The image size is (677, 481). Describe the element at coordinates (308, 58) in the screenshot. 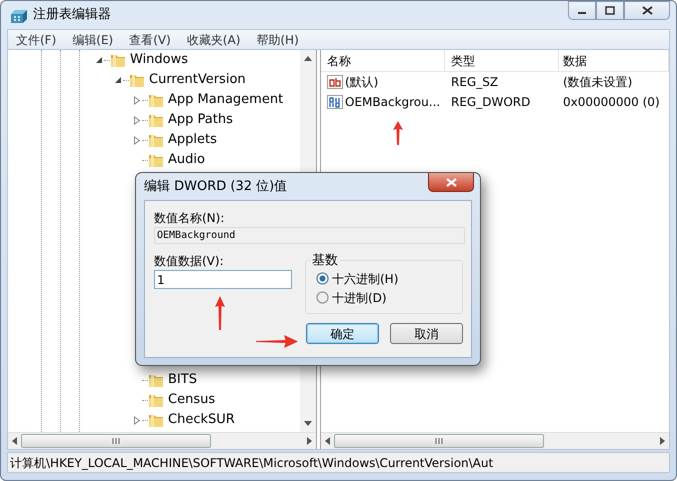

I see `scroll-up-icon` at that location.